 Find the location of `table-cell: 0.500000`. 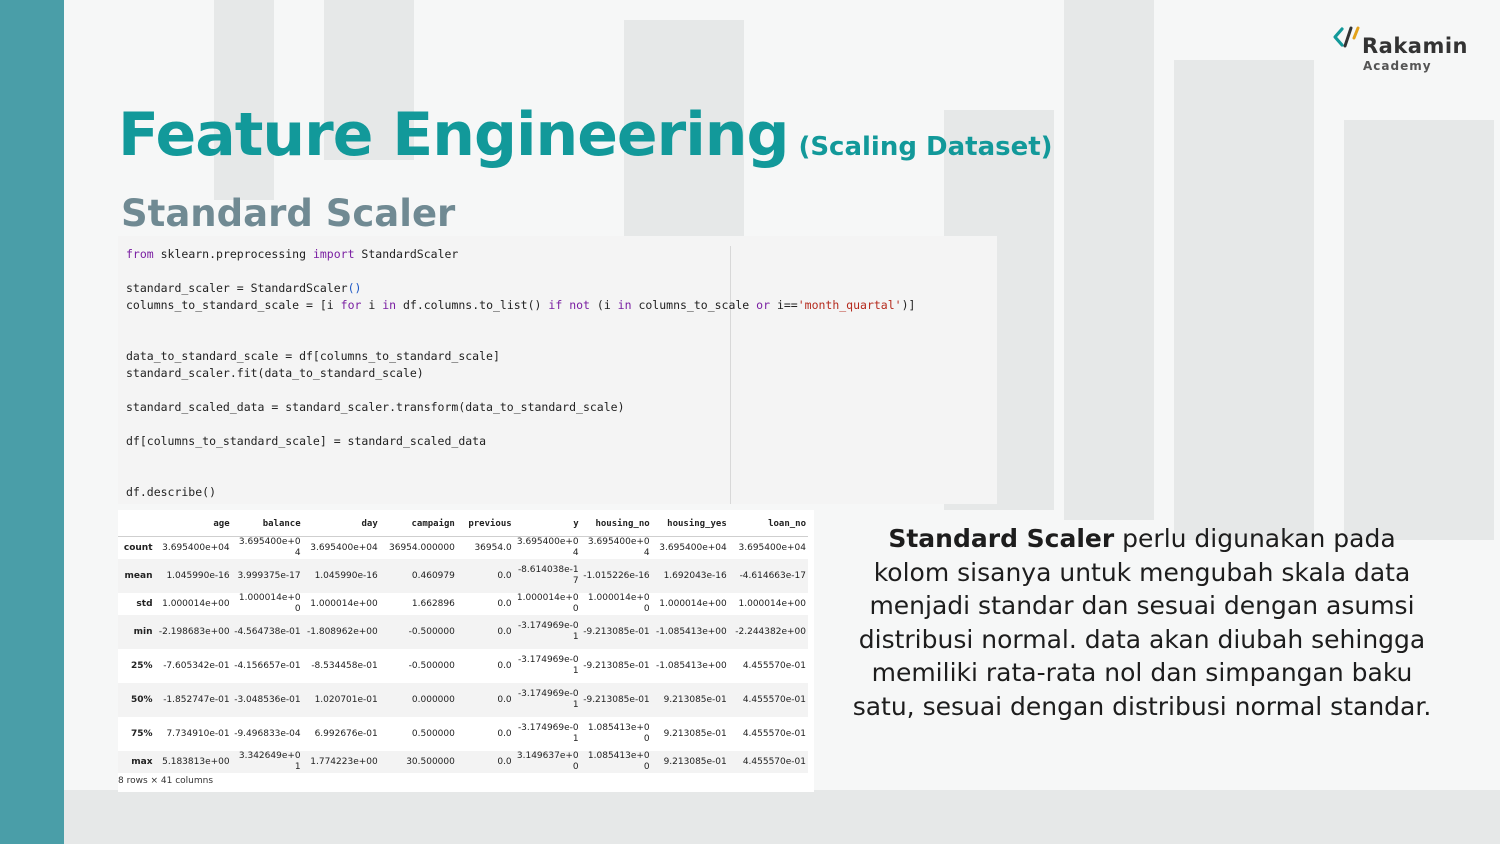

table-cell: 0.500000 is located at coordinates (433, 733).